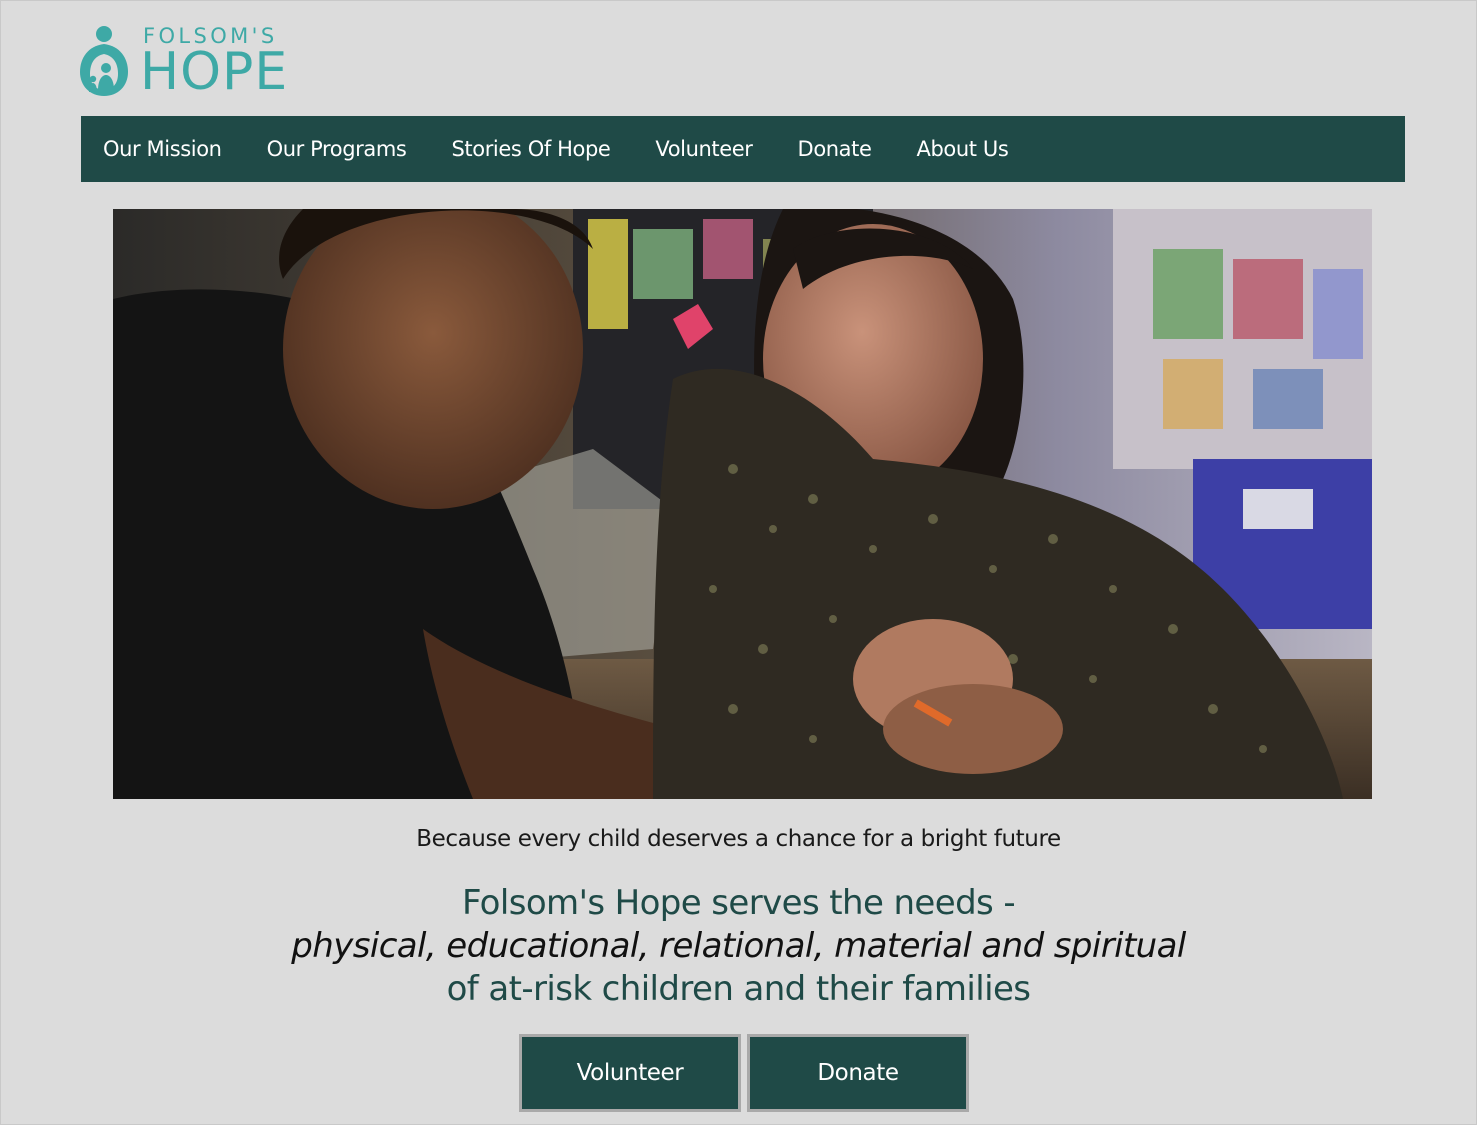  What do you see at coordinates (630, 1073) in the screenshot?
I see `volunteer-button: Volunteer` at bounding box center [630, 1073].